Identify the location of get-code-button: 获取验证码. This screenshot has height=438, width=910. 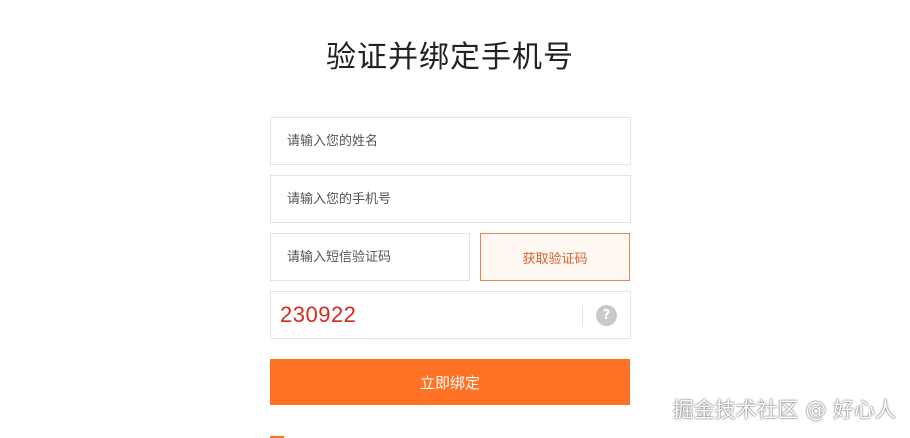
(555, 257).